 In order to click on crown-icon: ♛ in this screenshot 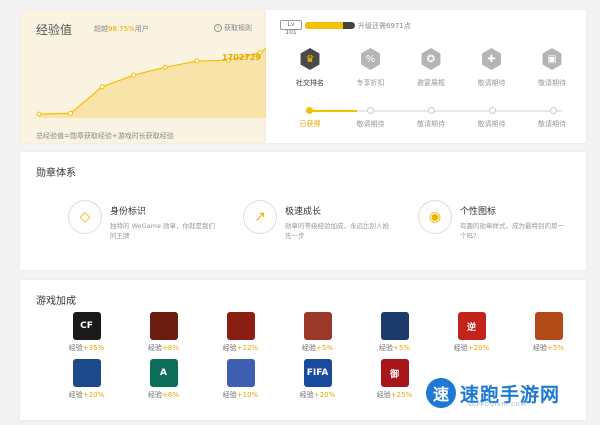, I will do `click(310, 59)`.